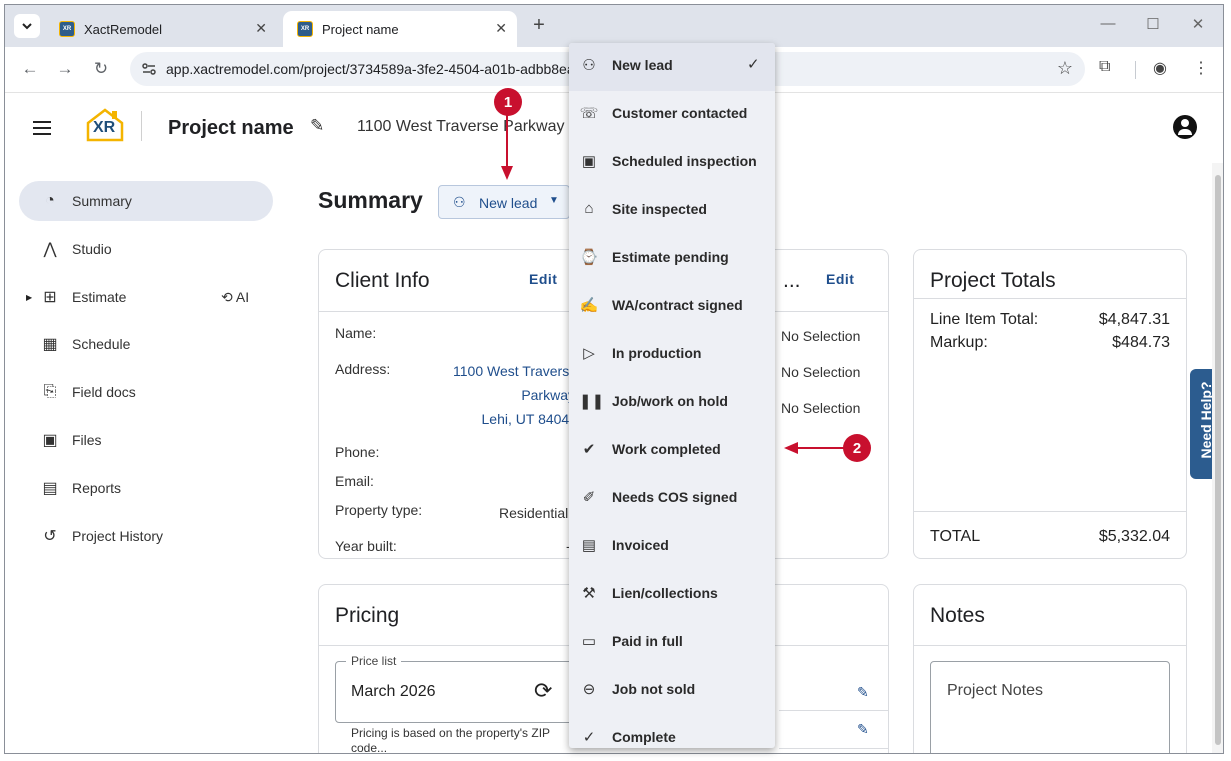 The height and width of the screenshot is (761, 1231). What do you see at coordinates (508, 203) in the screenshot?
I see `status-label: New lead` at bounding box center [508, 203].